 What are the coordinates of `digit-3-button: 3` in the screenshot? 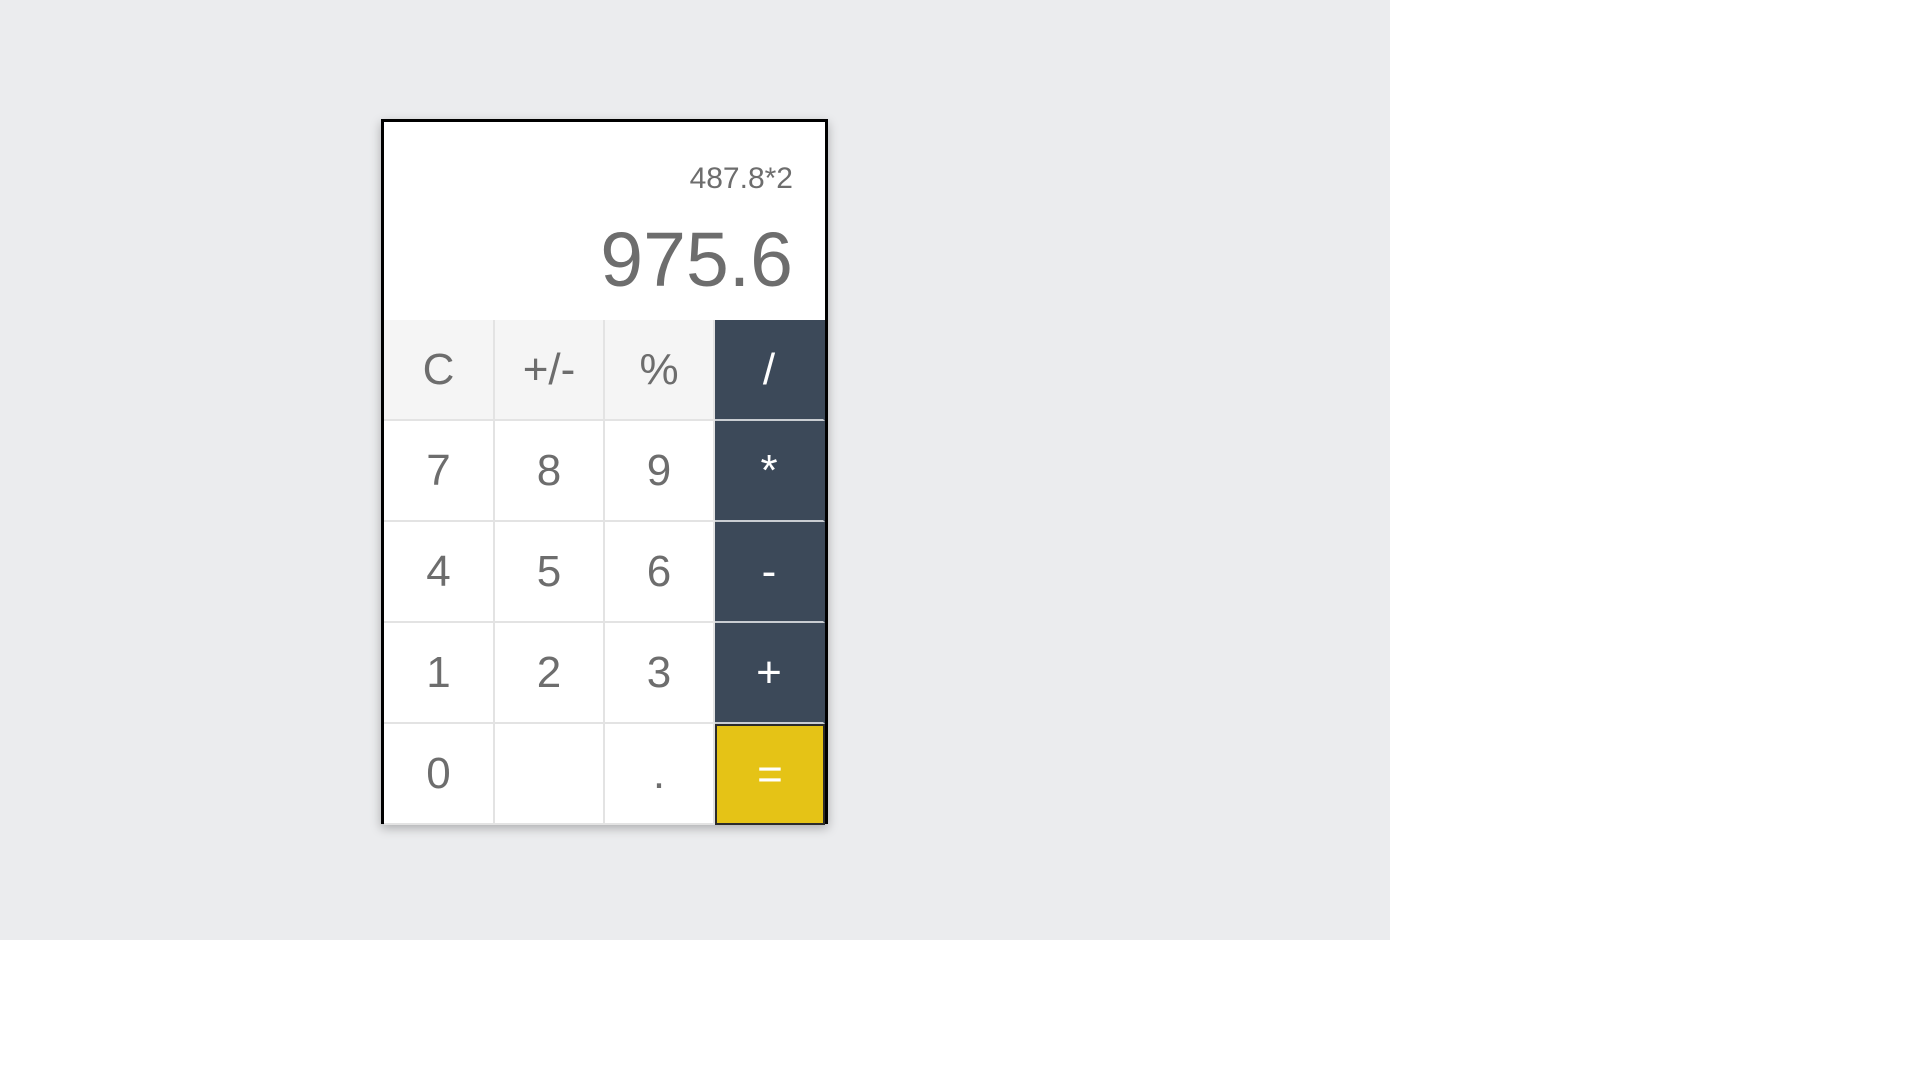 It's located at (660, 673).